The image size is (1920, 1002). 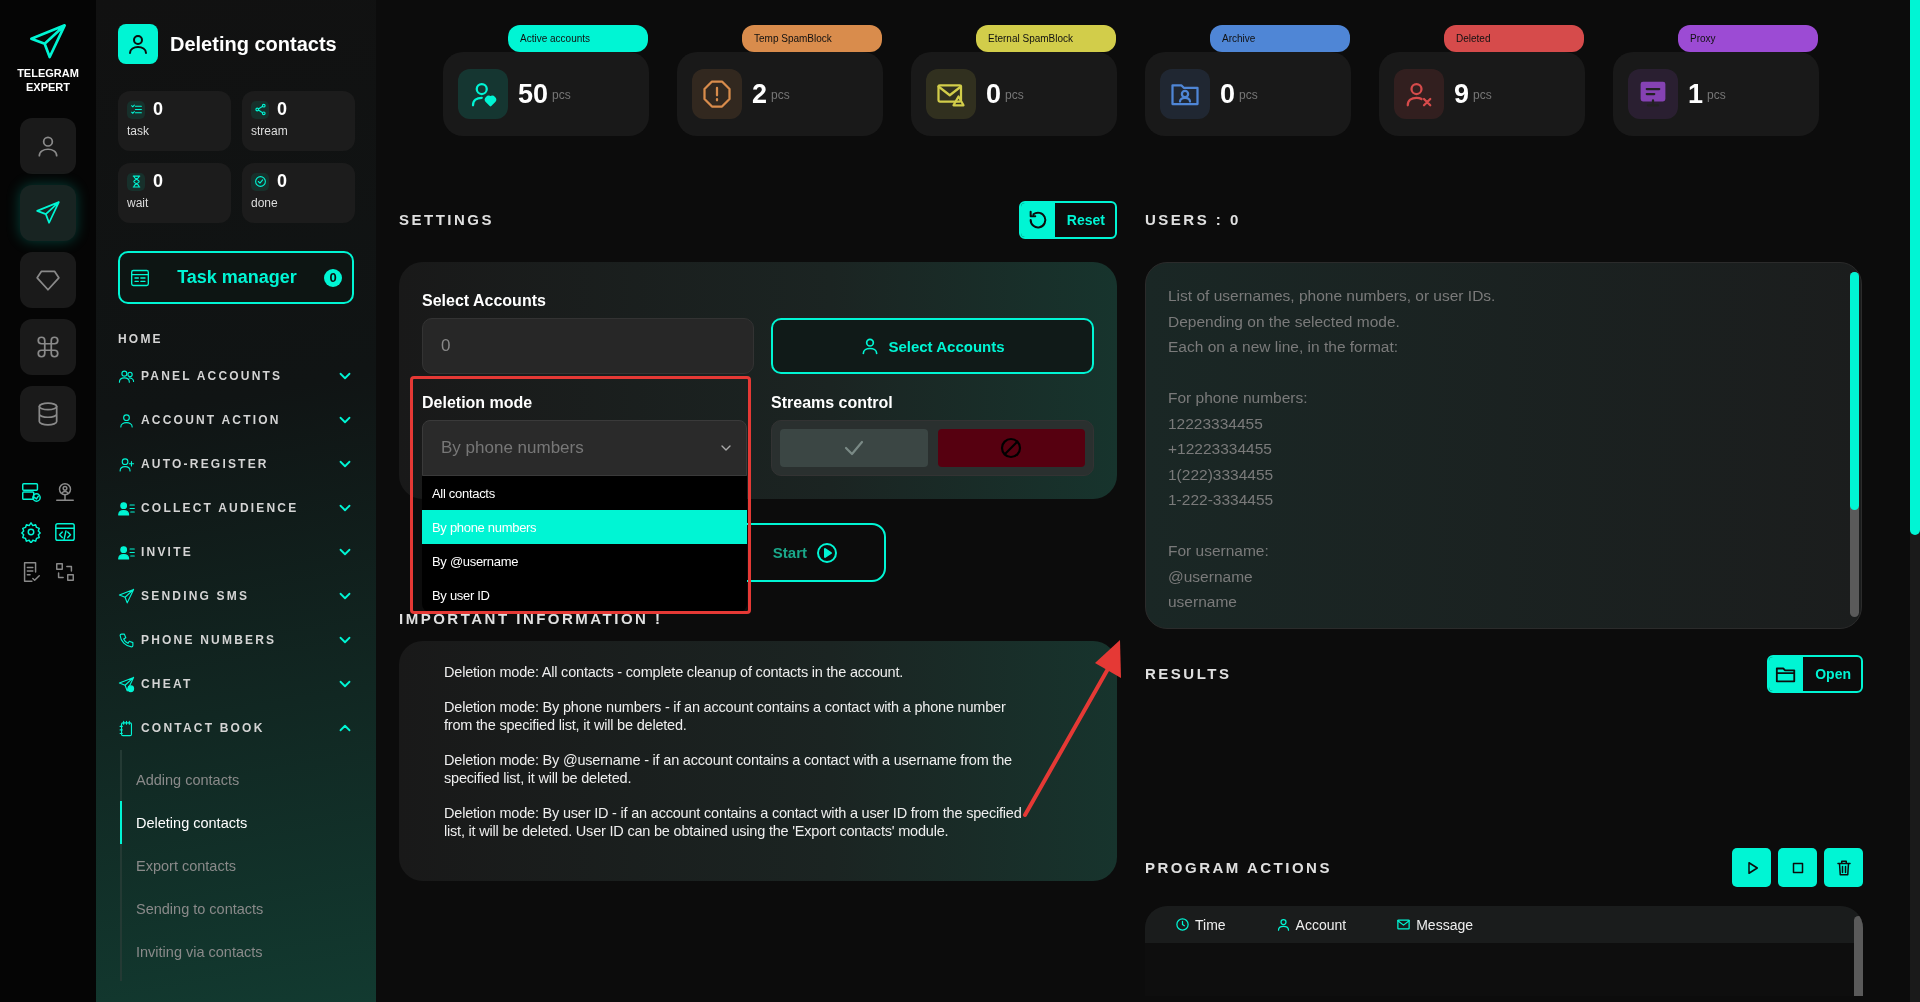 What do you see at coordinates (196, 596) in the screenshot?
I see `nav-group-label: SENDING SMS` at bounding box center [196, 596].